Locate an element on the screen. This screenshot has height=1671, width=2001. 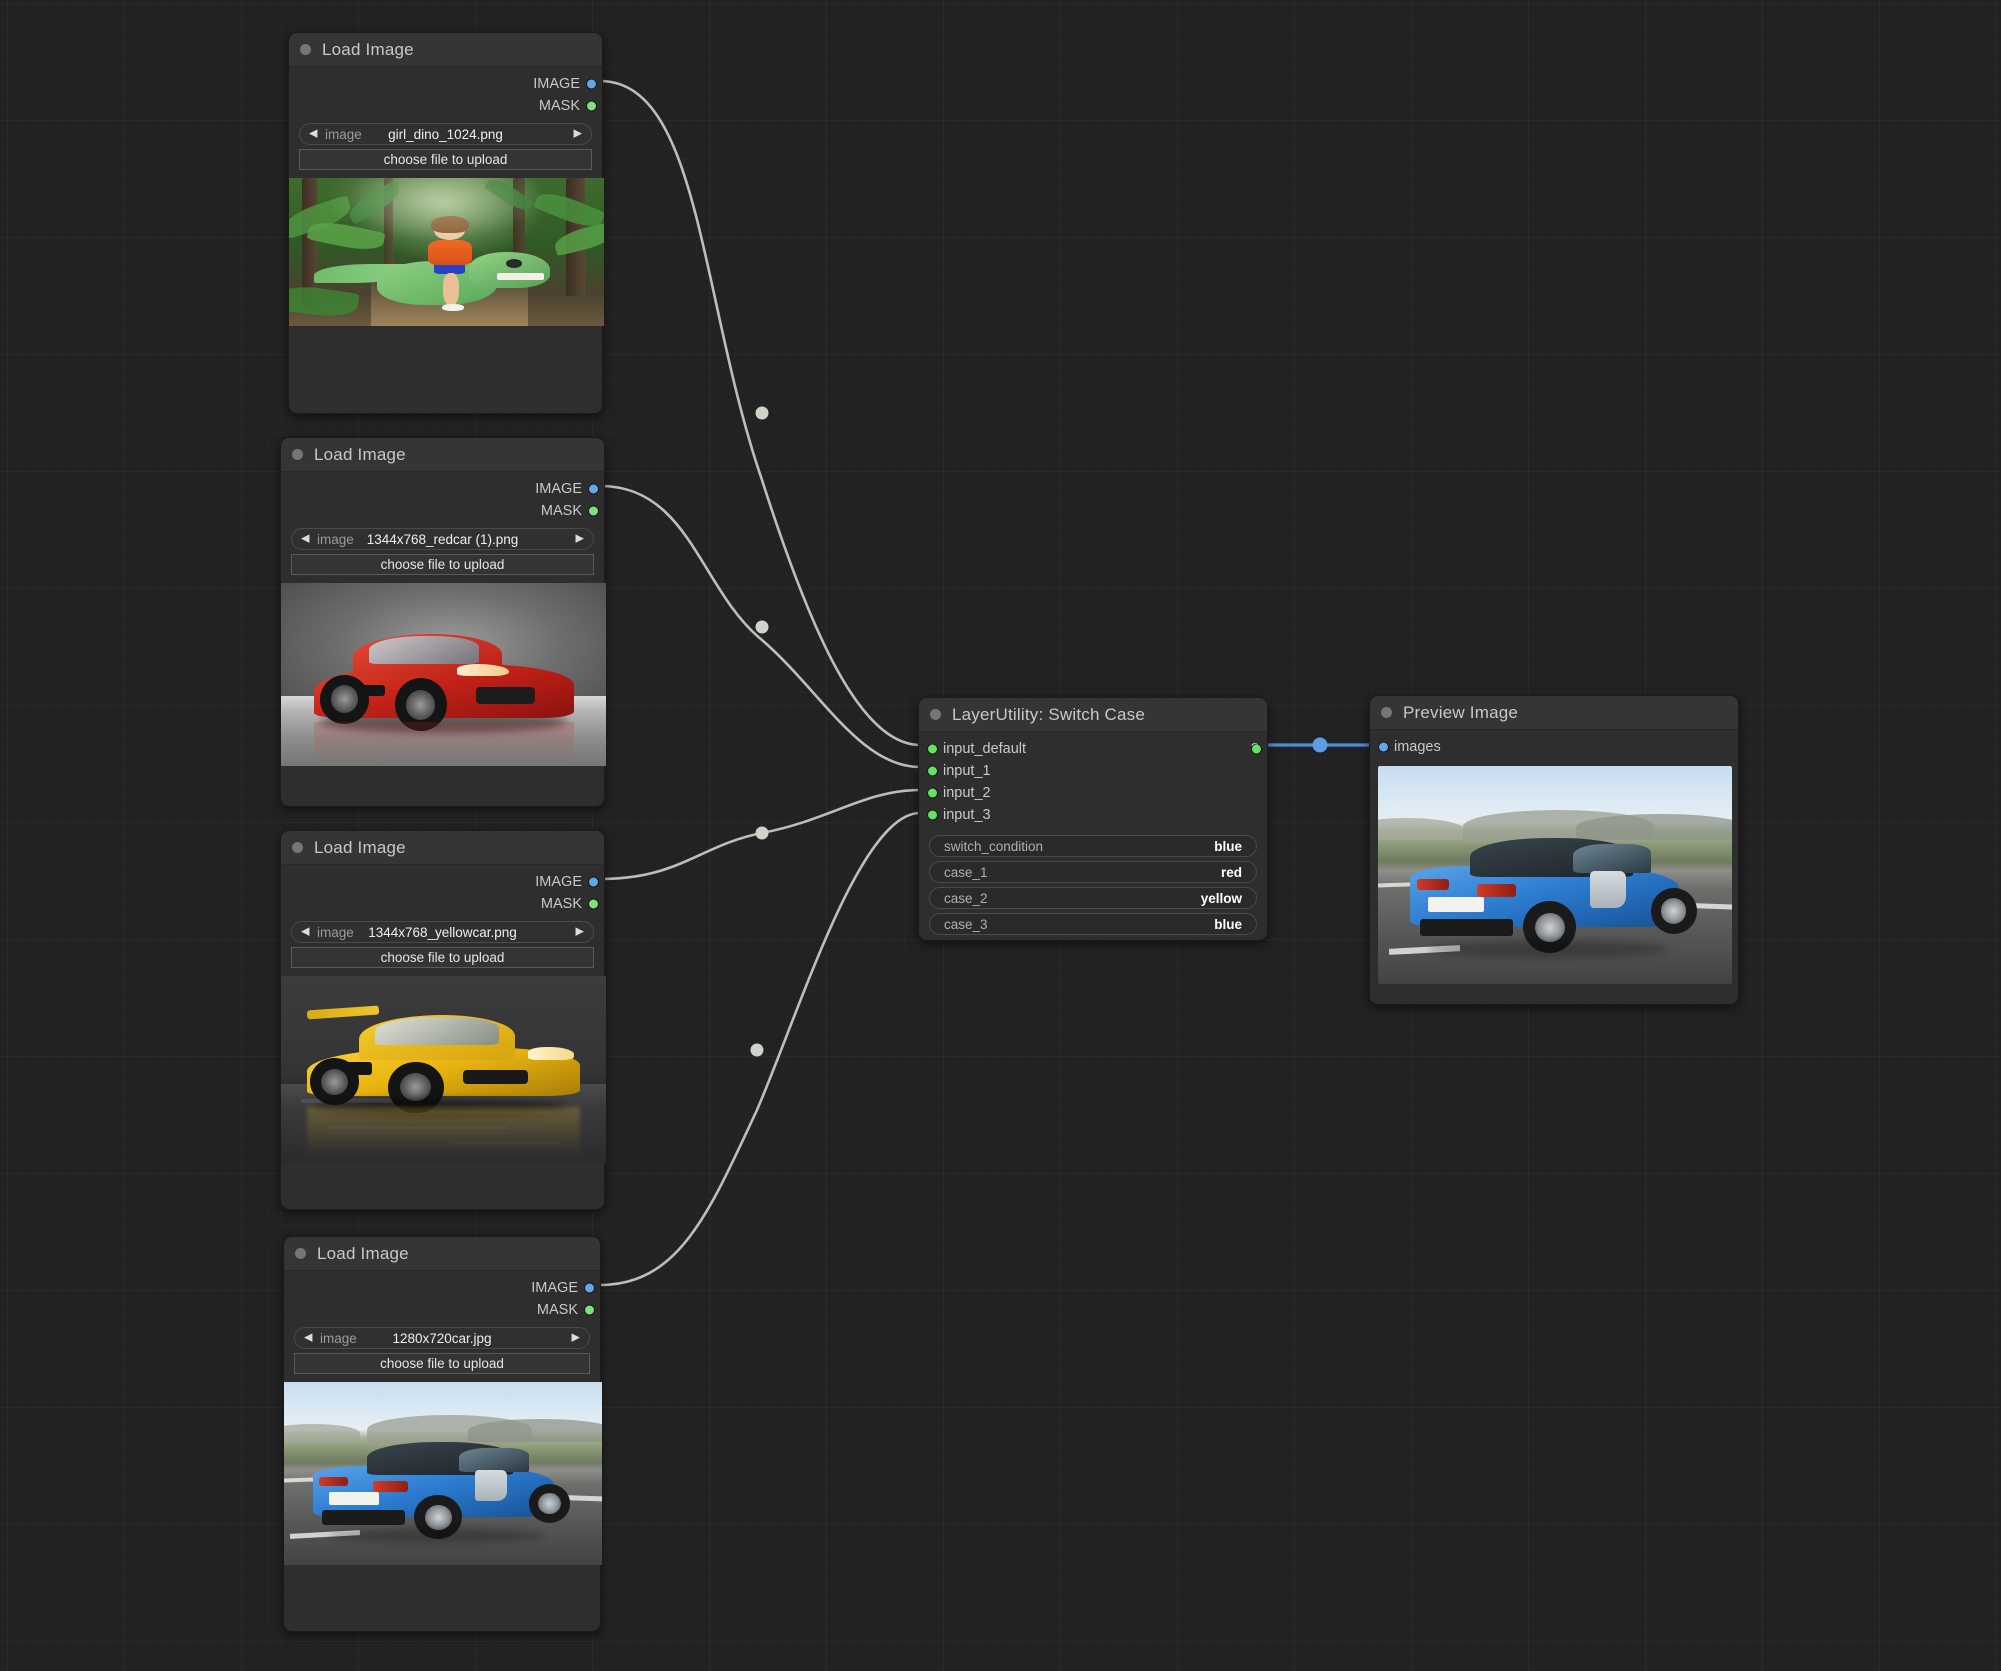
images-slot-dot-icon is located at coordinates (1383, 747).